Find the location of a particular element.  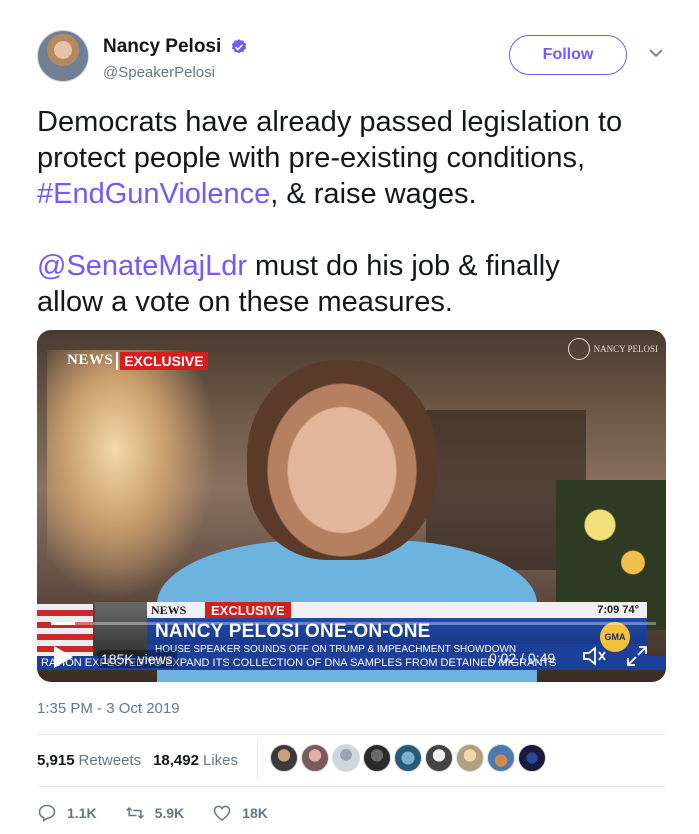

likes-label: Likes is located at coordinates (220, 760).